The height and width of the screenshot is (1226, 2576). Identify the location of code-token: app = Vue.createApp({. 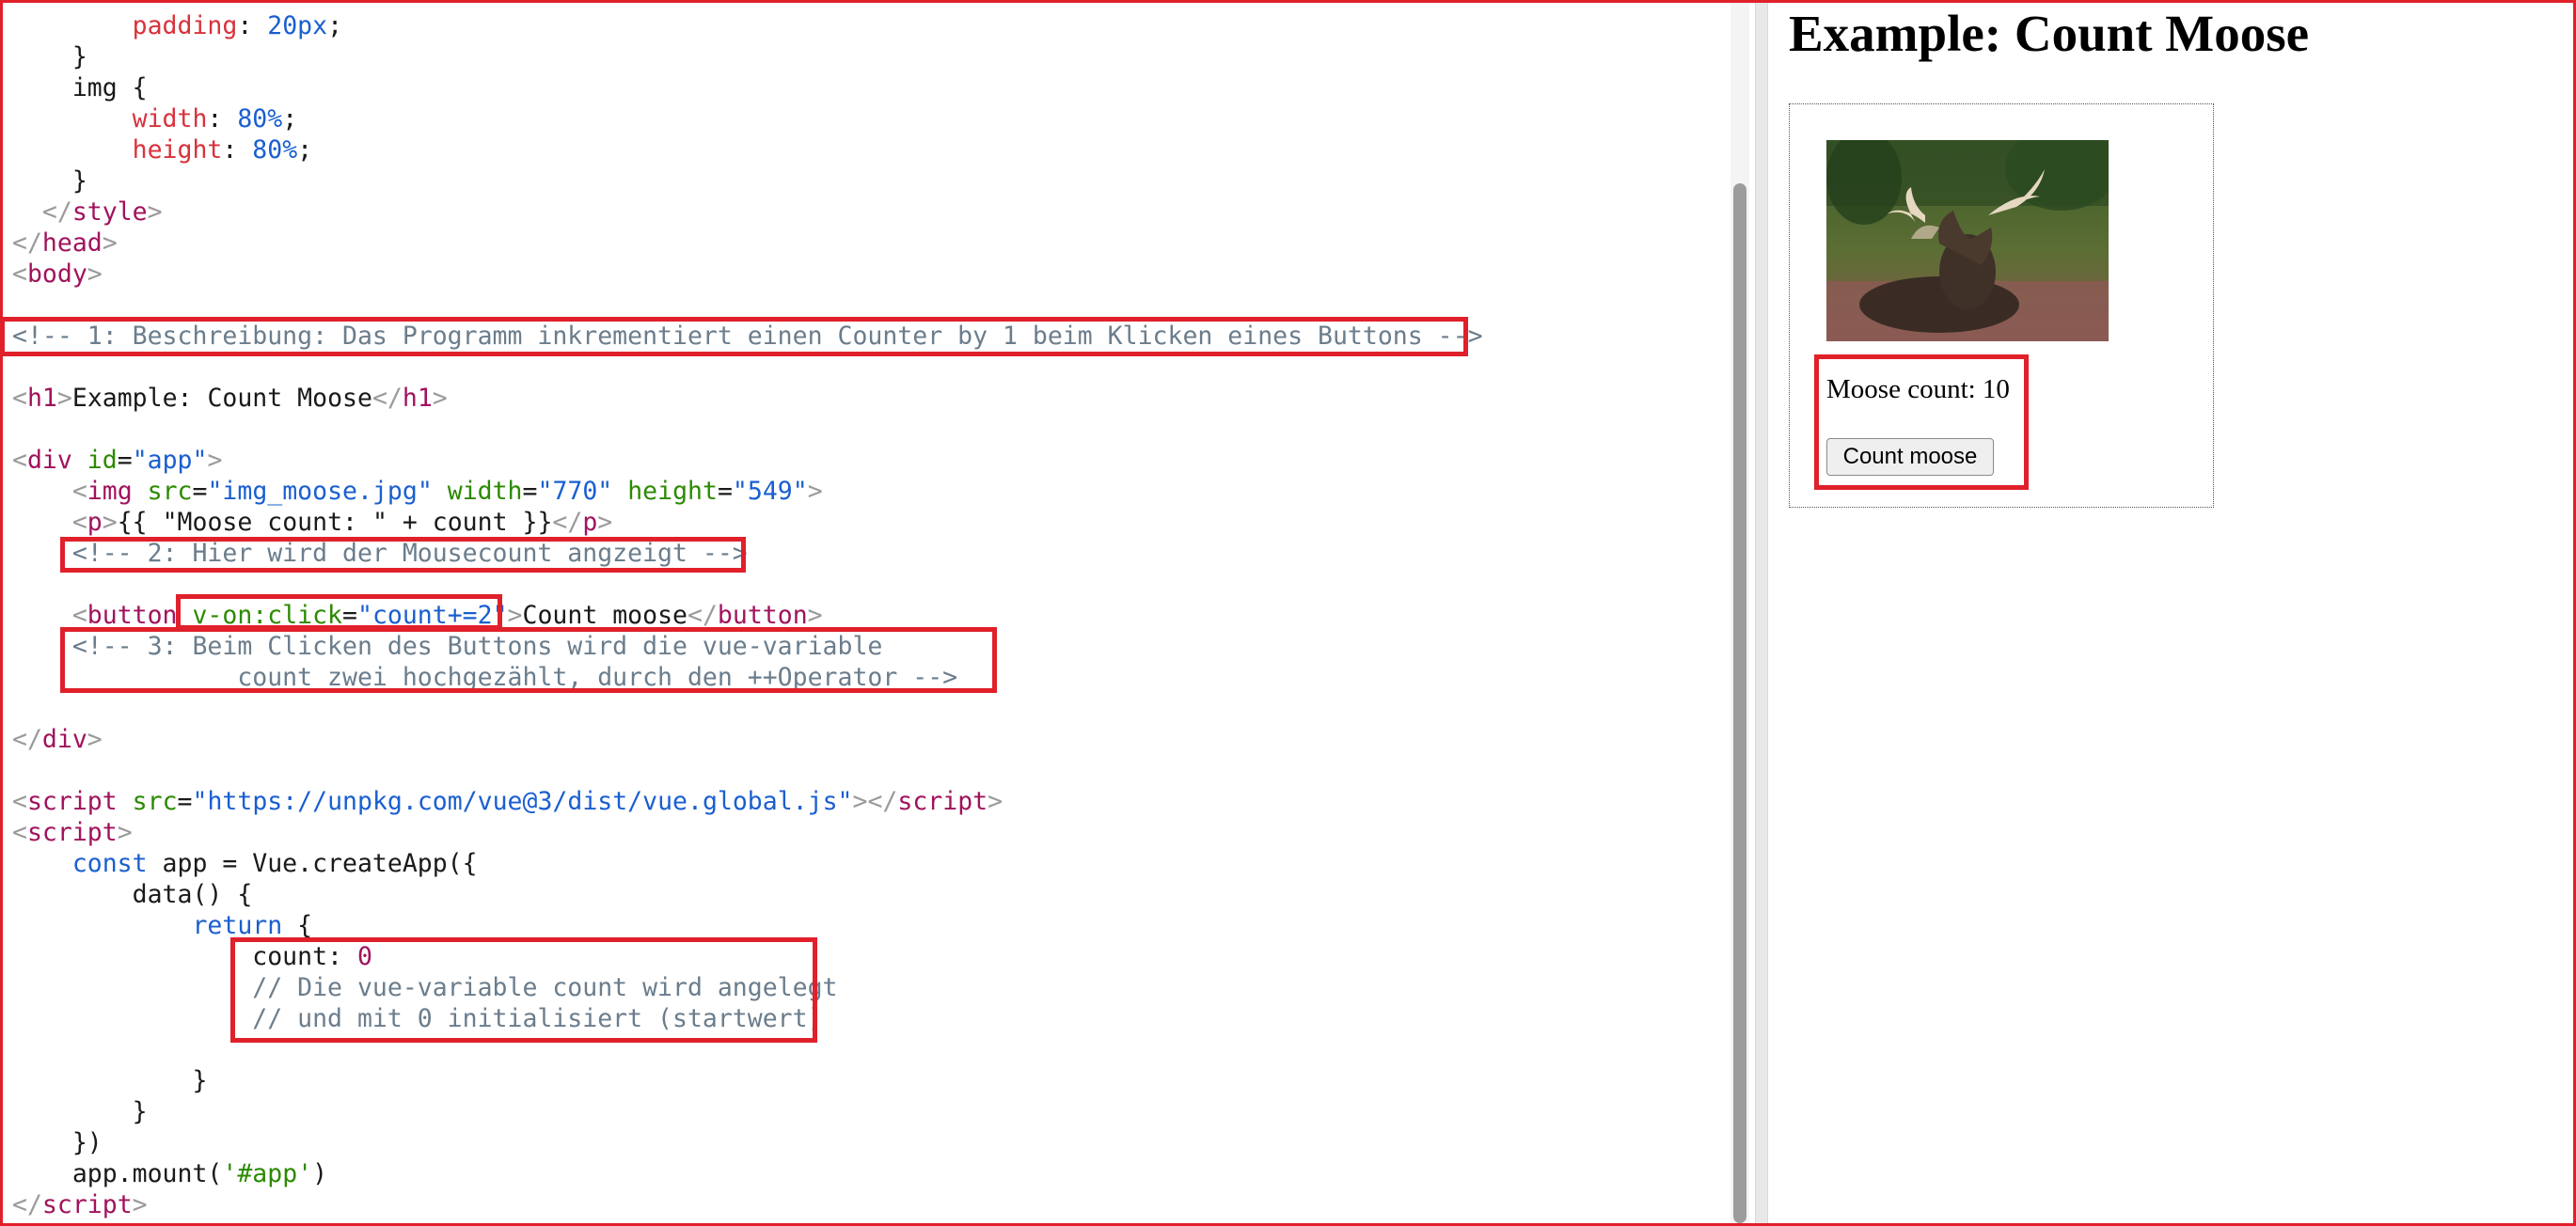
(312, 863).